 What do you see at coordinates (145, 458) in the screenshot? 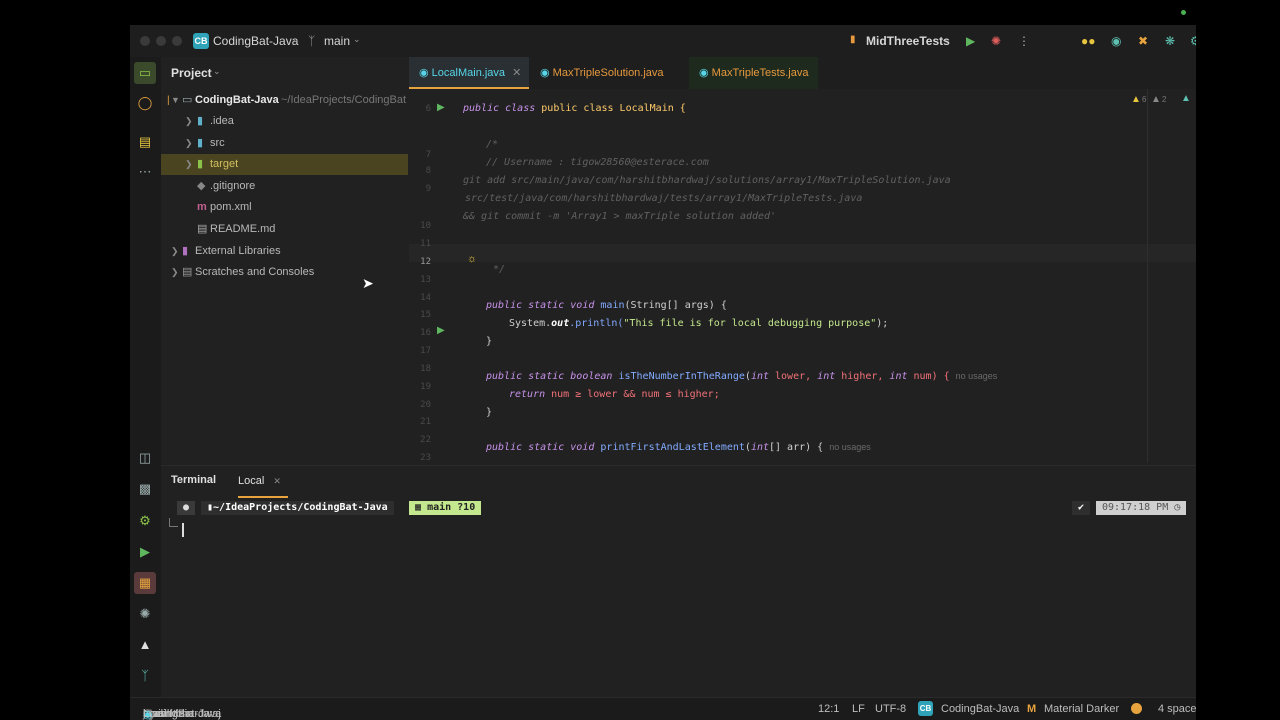
I see `bookmarks-tool-icon: ◫` at bounding box center [145, 458].